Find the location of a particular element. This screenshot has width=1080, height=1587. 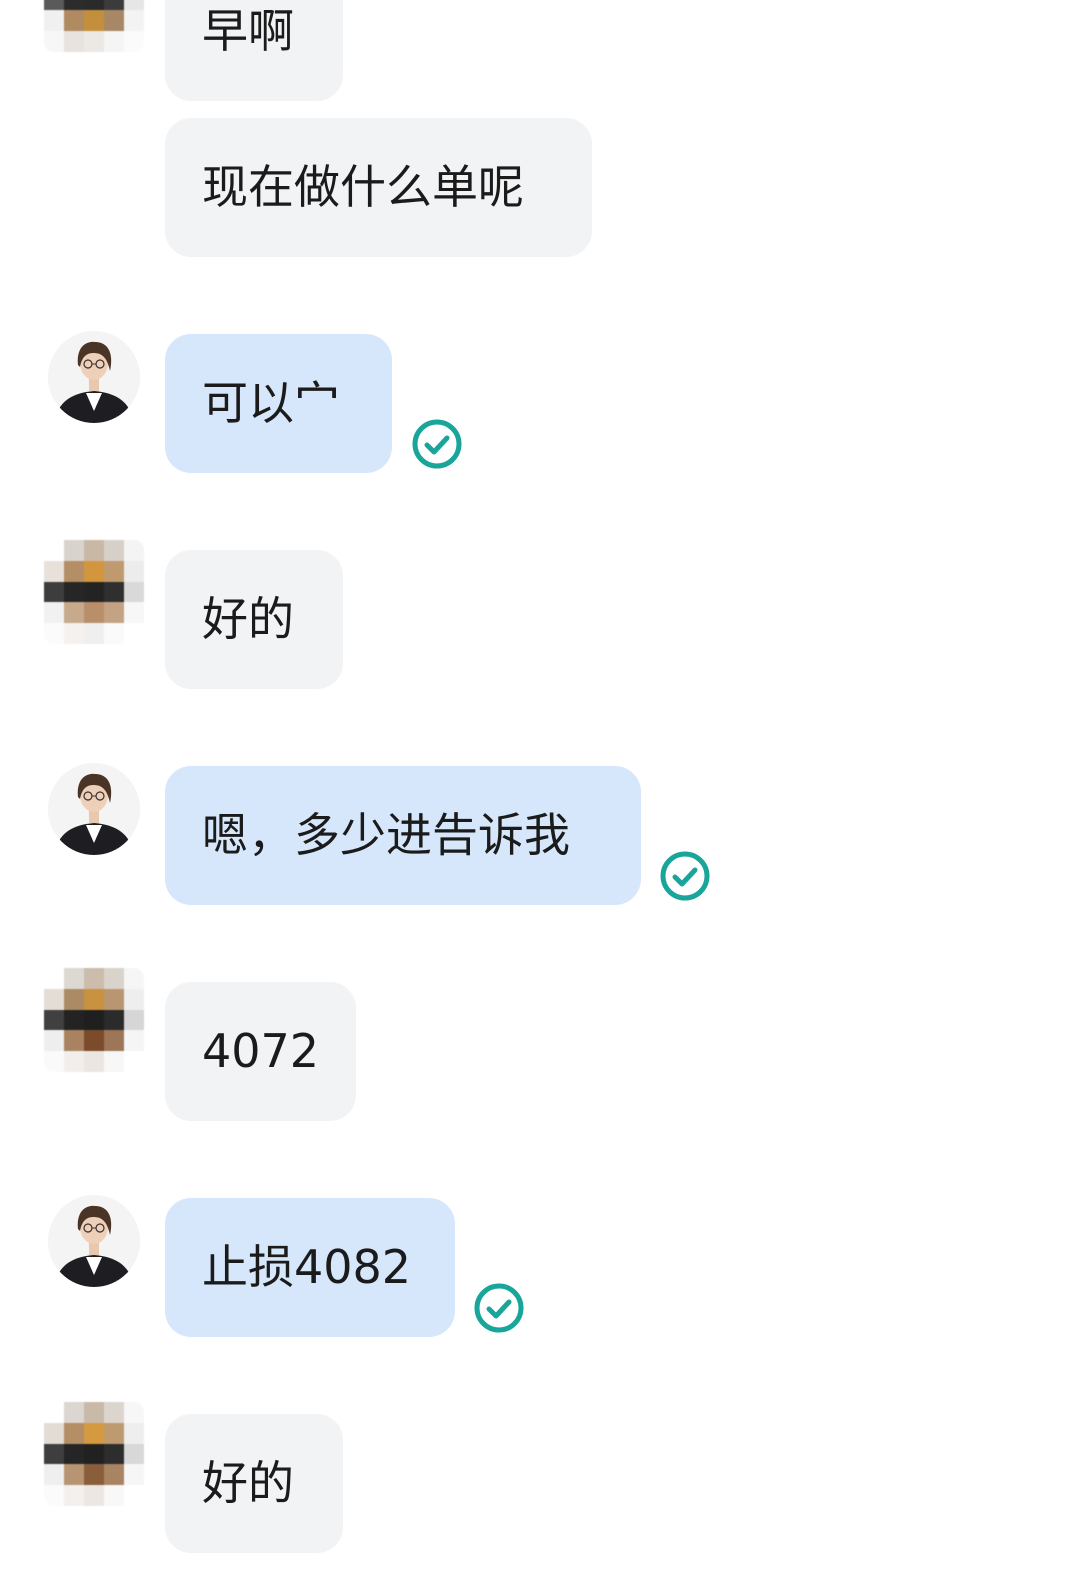

message-bubble: 嗯，多少进告诉我 is located at coordinates (403, 835).